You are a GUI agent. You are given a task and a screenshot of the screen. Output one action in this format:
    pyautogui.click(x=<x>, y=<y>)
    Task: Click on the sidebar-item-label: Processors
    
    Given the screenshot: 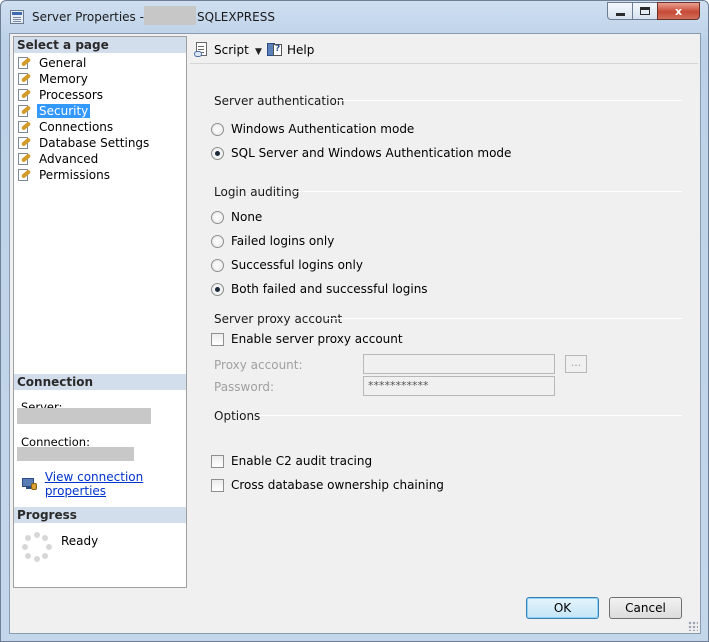 What is the action you would take?
    pyautogui.click(x=71, y=95)
    